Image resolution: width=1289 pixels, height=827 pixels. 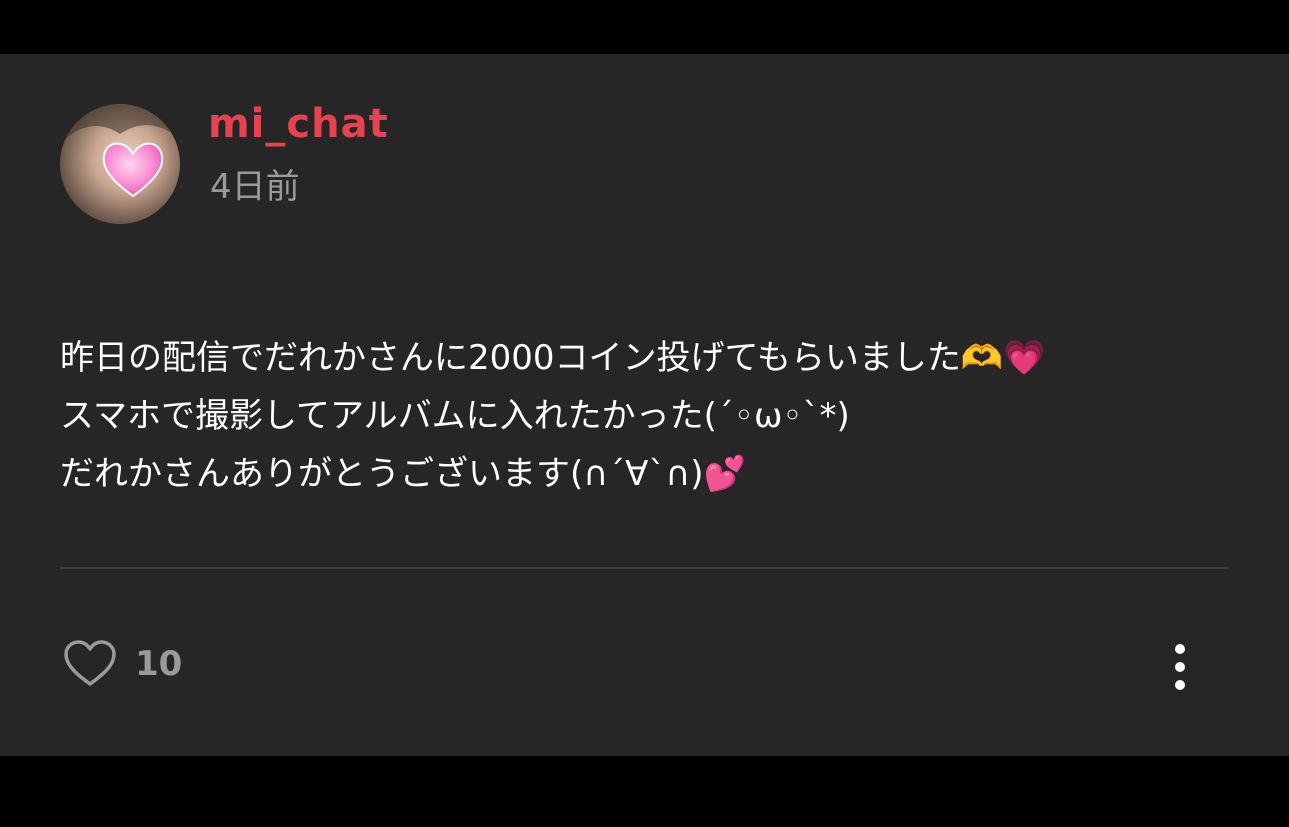 I want to click on username: mi_chat, so click(x=298, y=124).